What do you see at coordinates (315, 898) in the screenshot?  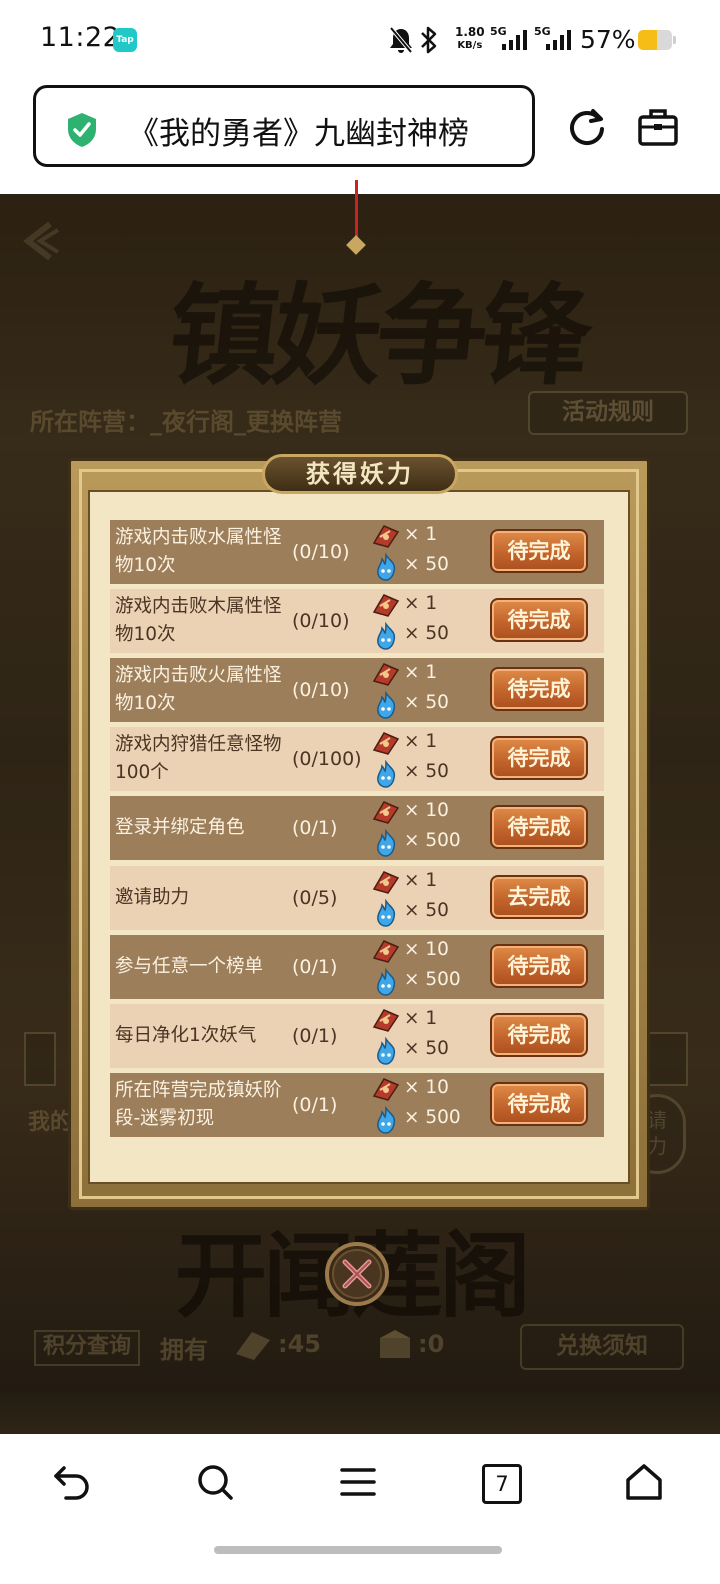 I see `task-progress: (0/5)` at bounding box center [315, 898].